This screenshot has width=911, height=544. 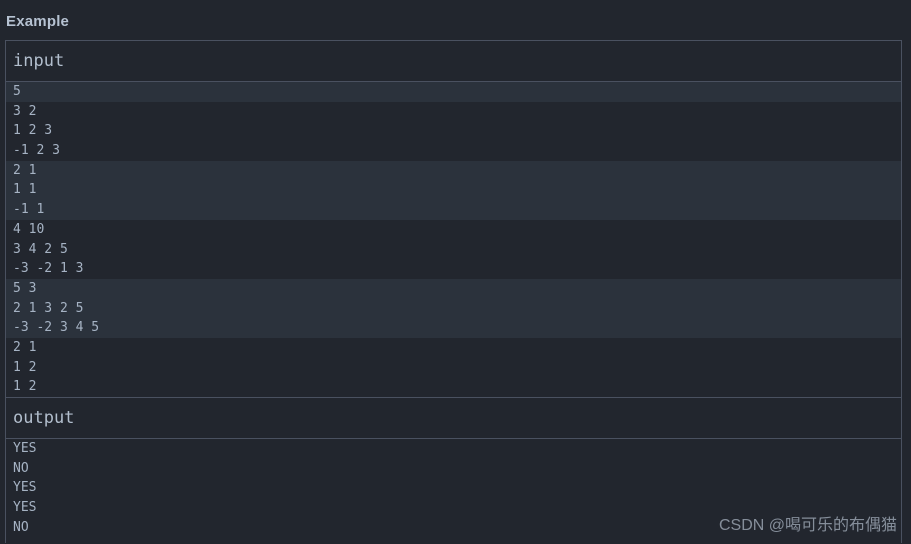 What do you see at coordinates (453, 418) in the screenshot?
I see `output-header-label: output` at bounding box center [453, 418].